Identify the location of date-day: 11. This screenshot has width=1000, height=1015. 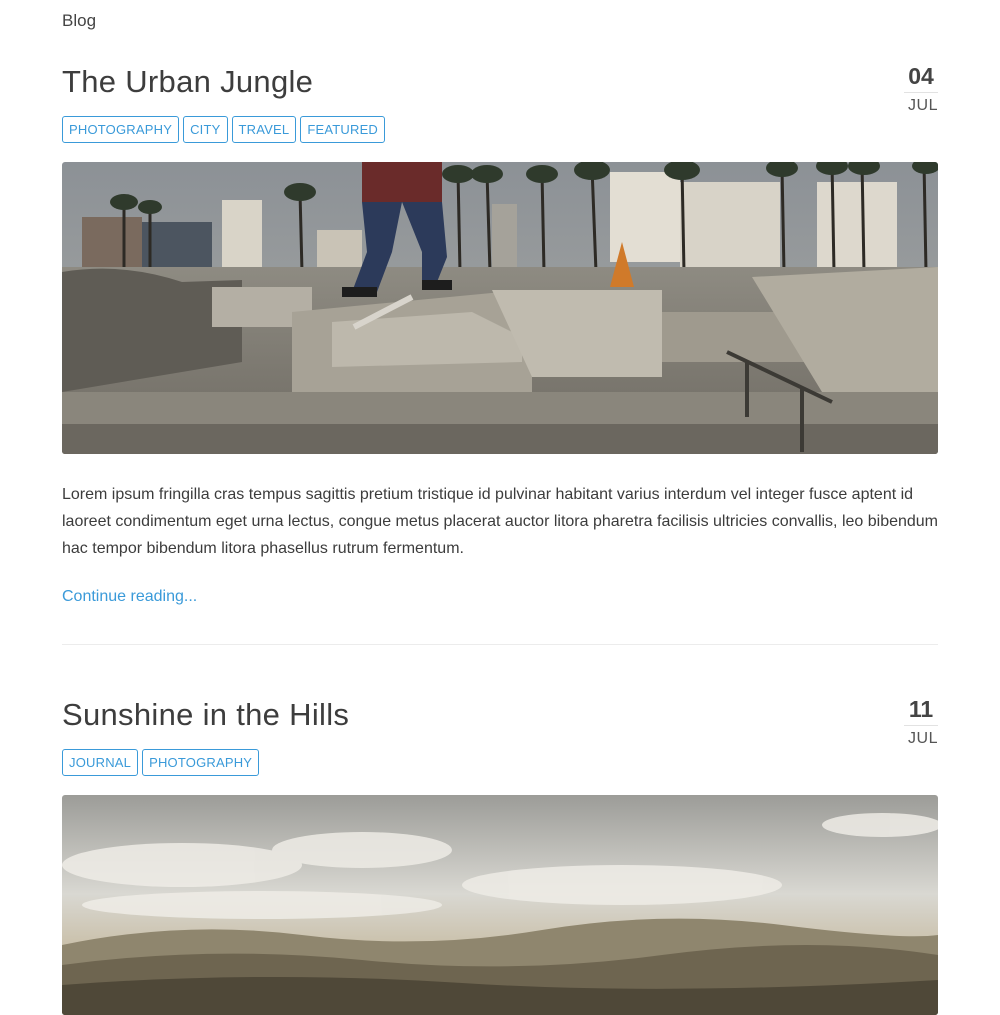
(921, 709).